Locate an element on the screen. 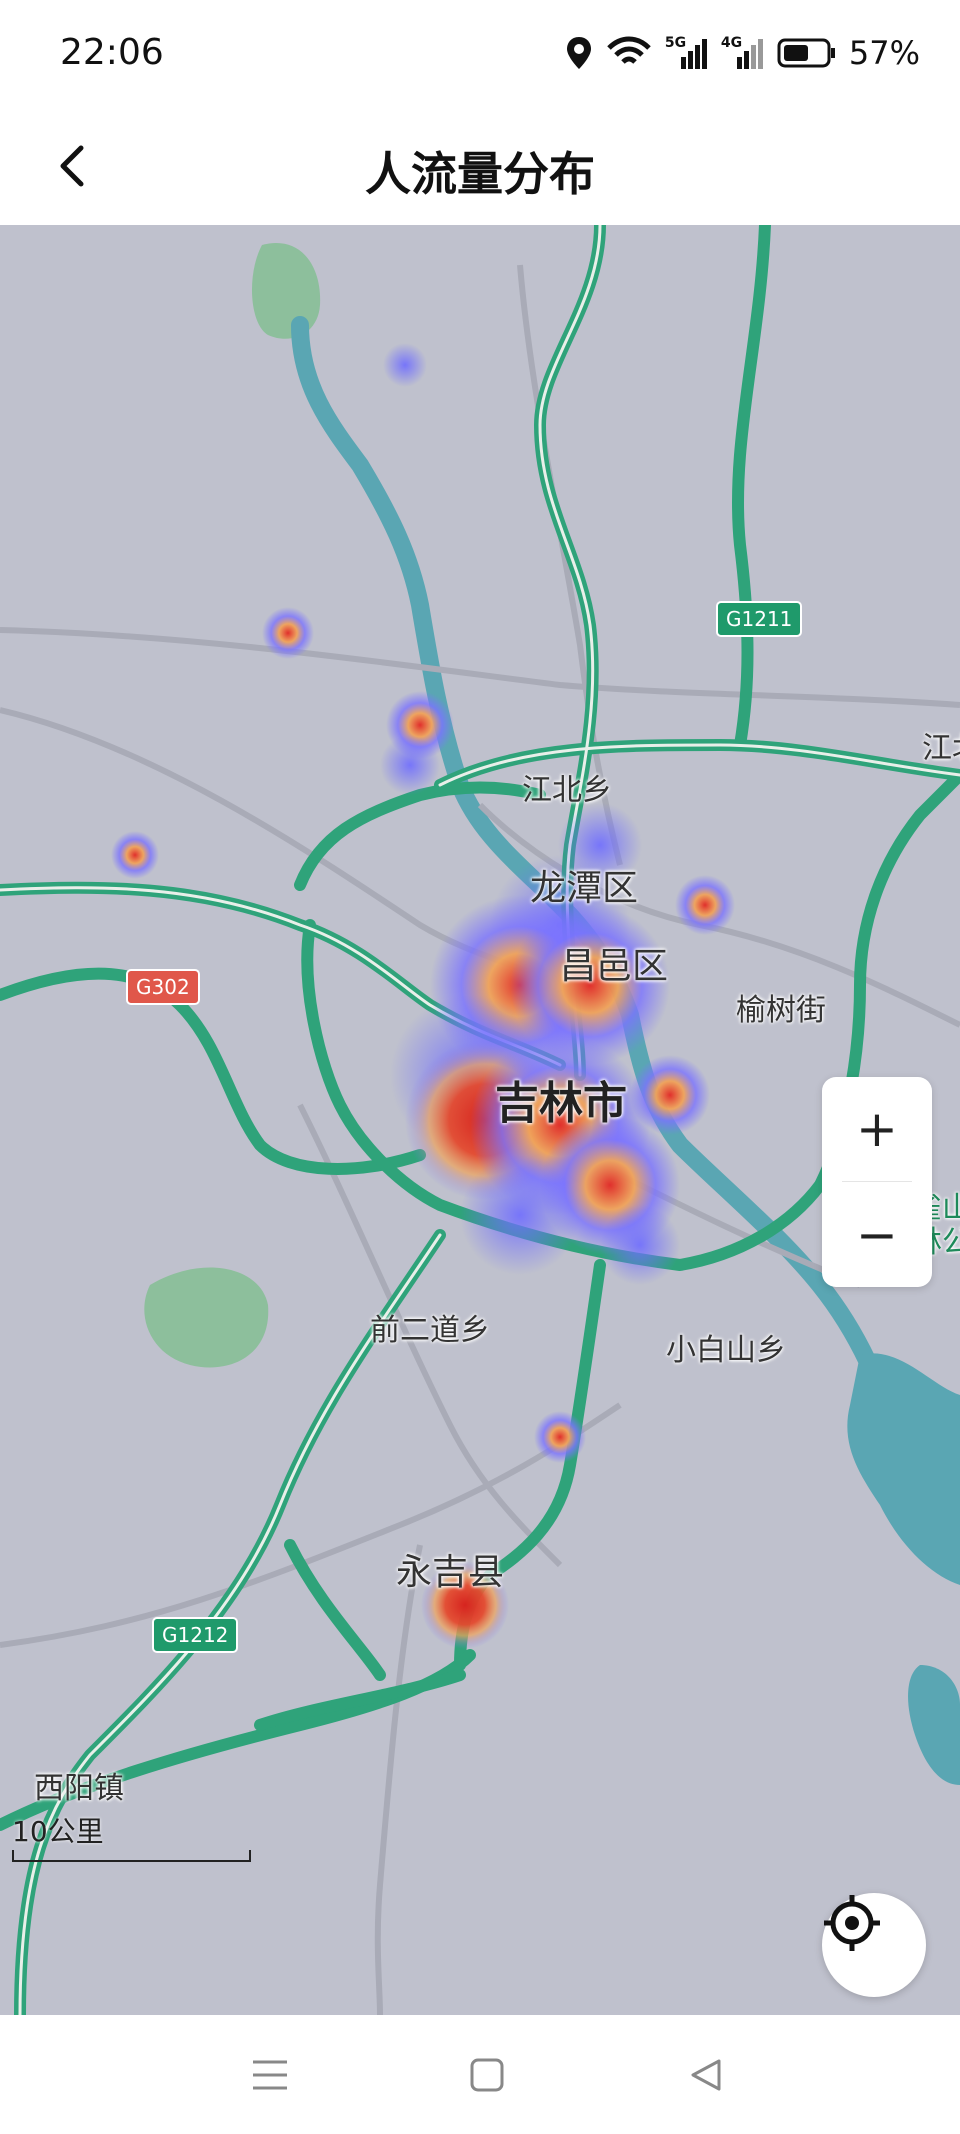  label-xiaobaishan: 小白山乡 is located at coordinates (726, 1350).